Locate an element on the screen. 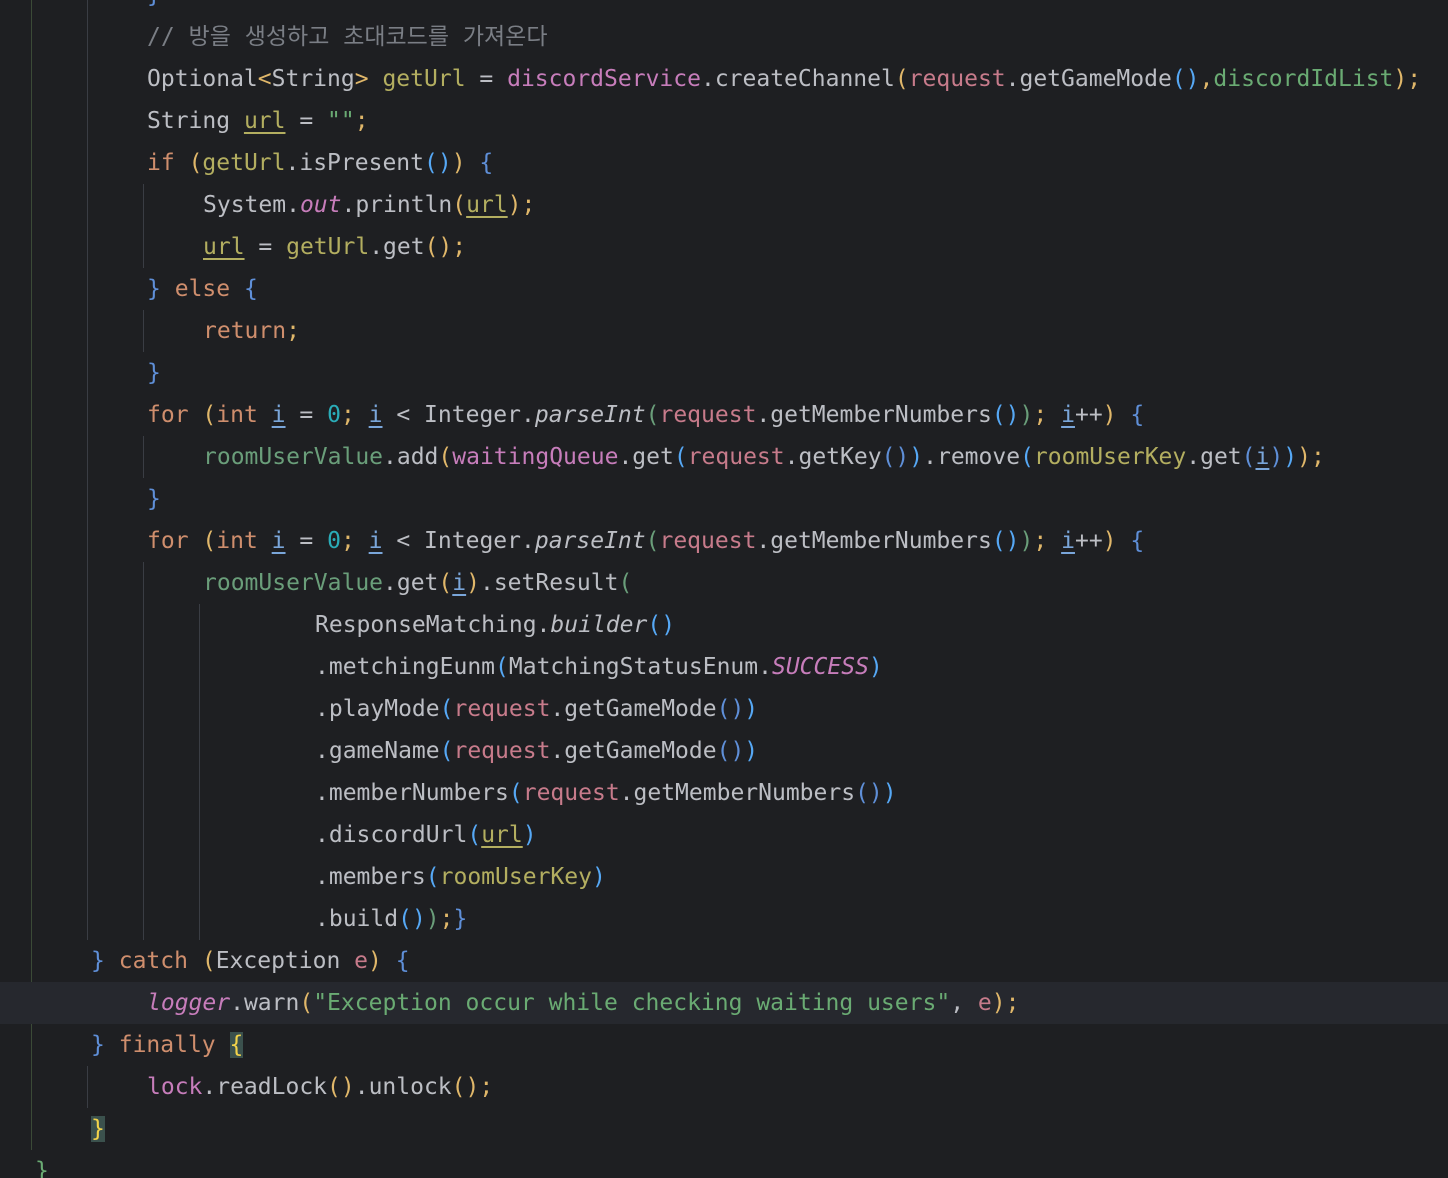  code-line-text: url = getUrl.get(); is located at coordinates (334, 247).